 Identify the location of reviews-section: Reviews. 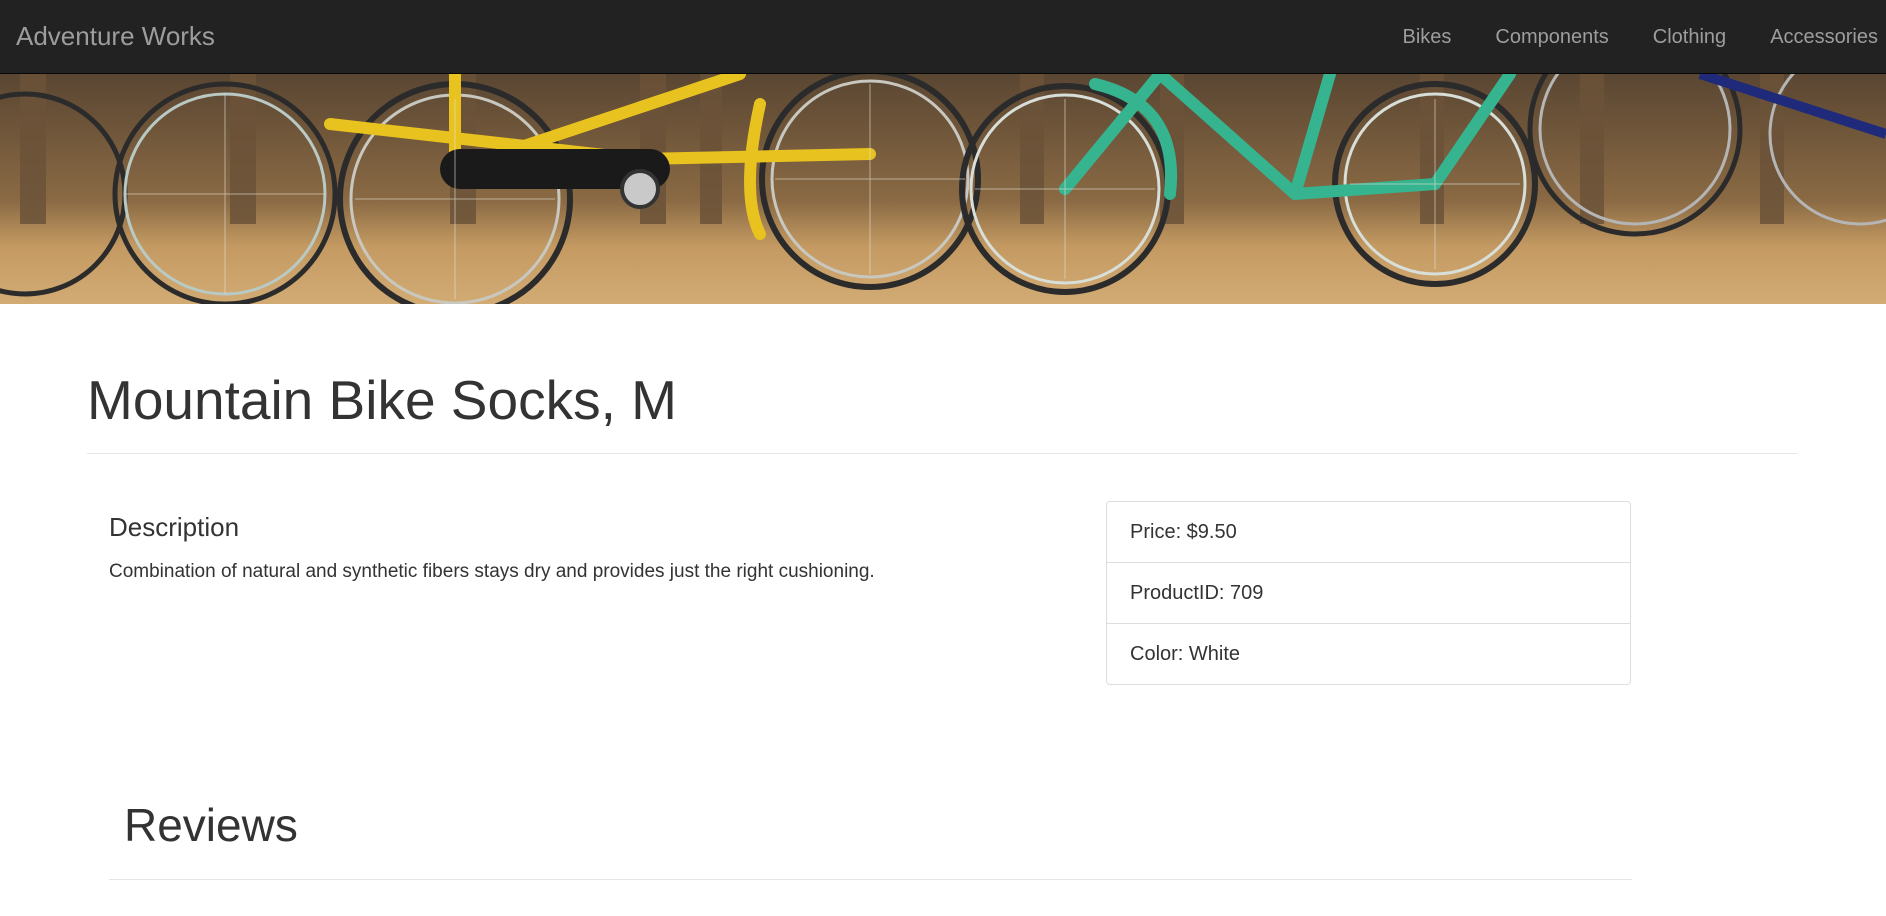
(870, 840).